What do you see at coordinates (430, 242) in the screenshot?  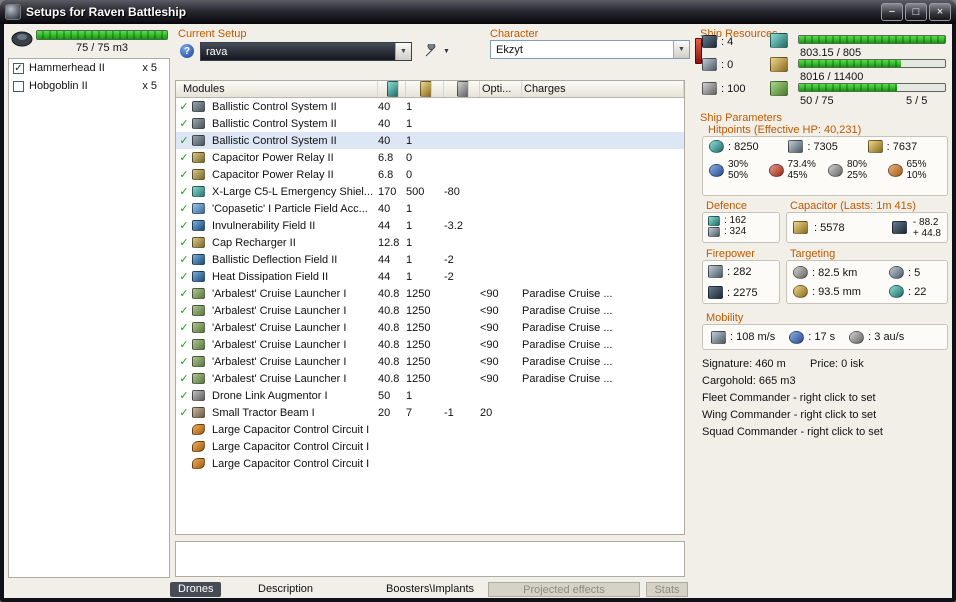 I see `module-row: ✓ Cap Recharger II 12.8 1` at bounding box center [430, 242].